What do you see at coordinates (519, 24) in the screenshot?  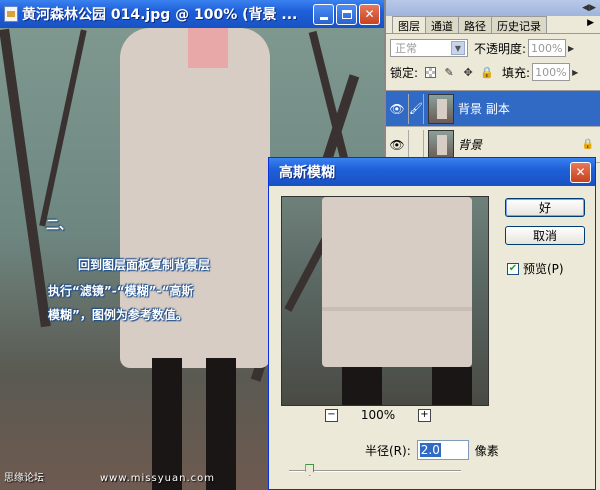 I see `tab-history: 历史记录` at bounding box center [519, 24].